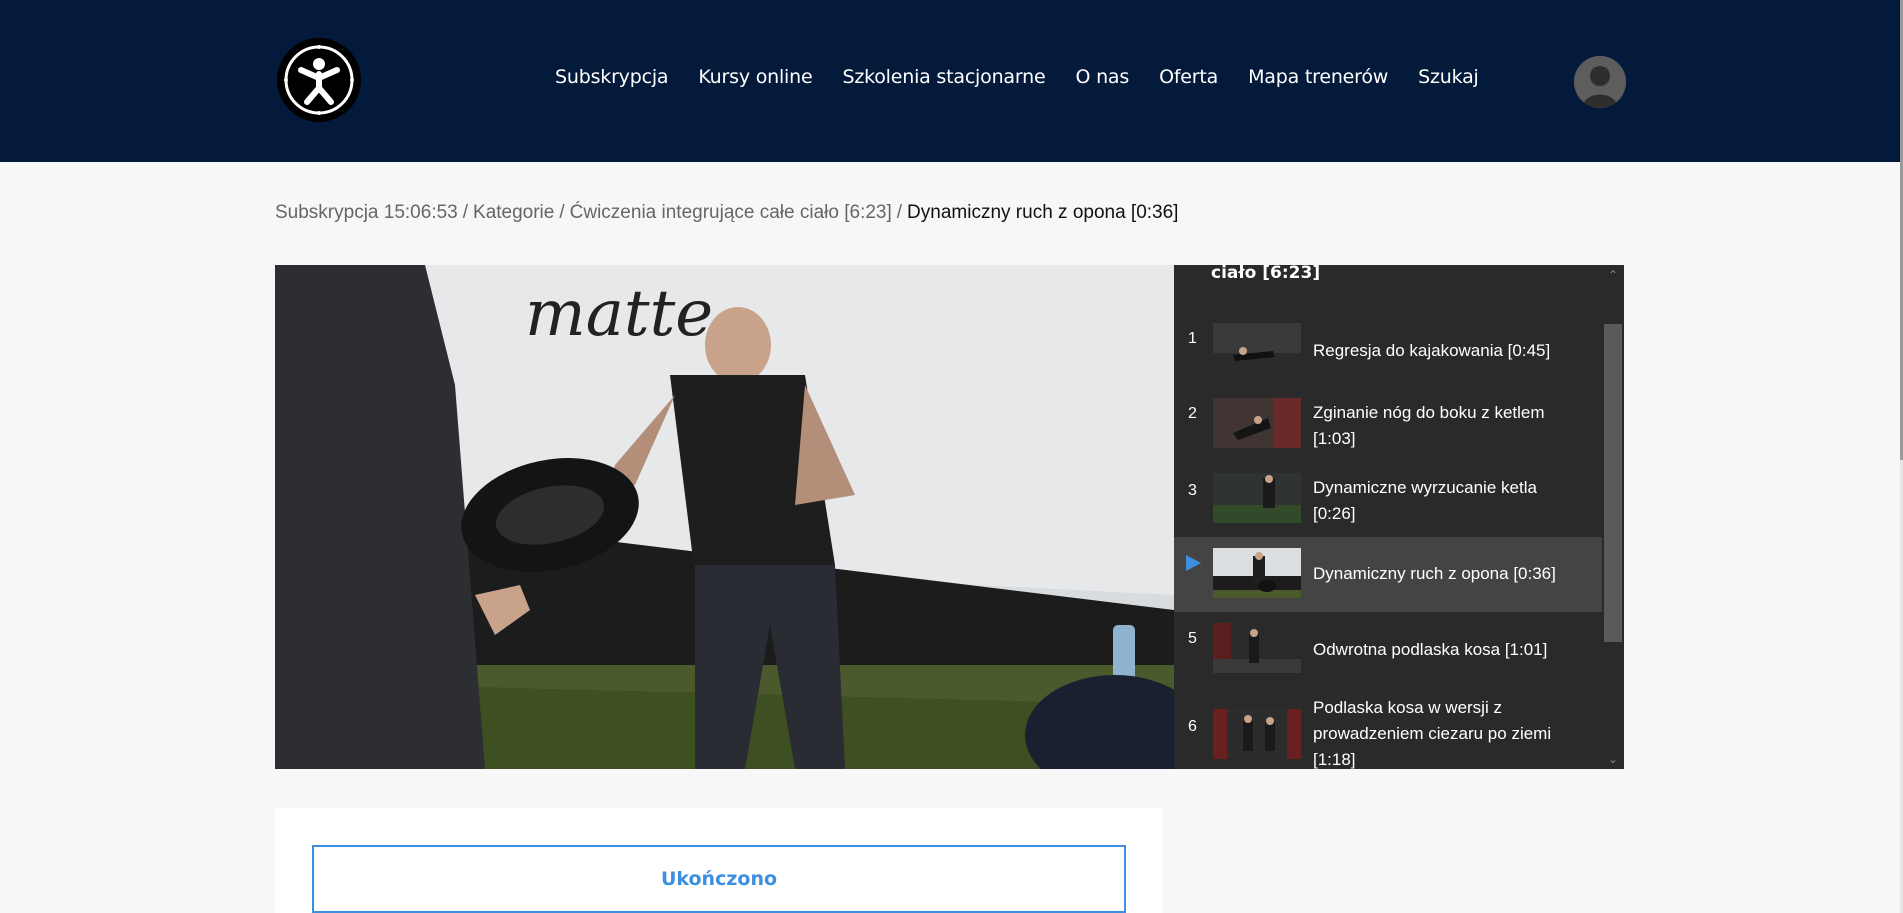  I want to click on breadcrumb-kategorie: Kategorie, so click(513, 212).